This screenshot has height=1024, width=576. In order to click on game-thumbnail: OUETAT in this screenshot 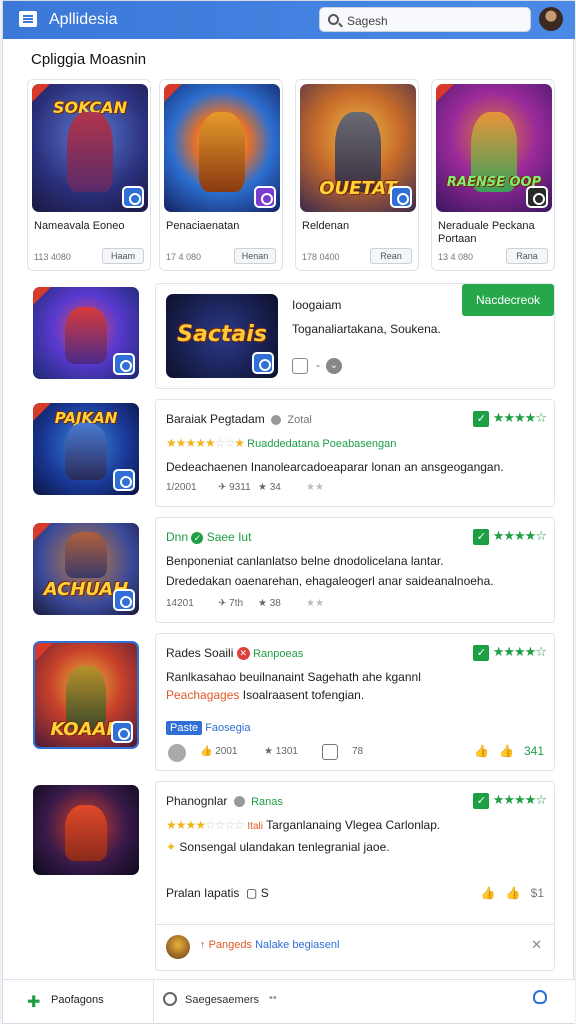, I will do `click(358, 148)`.